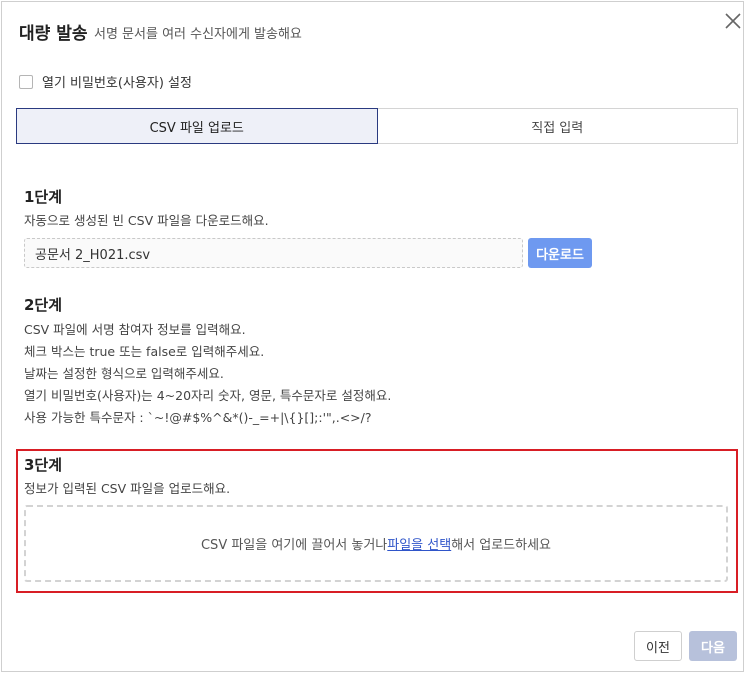  What do you see at coordinates (658, 646) in the screenshot?
I see `prev-button: 이전` at bounding box center [658, 646].